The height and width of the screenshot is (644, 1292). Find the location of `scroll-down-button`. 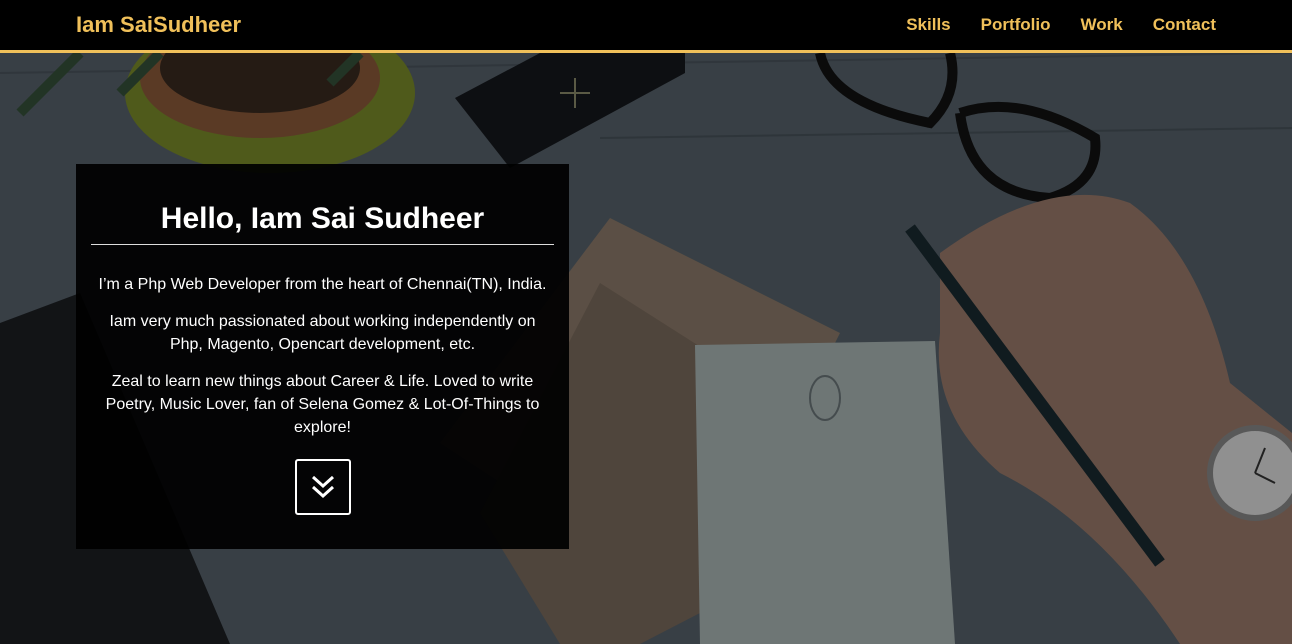

scroll-down-button is located at coordinates (322, 487).